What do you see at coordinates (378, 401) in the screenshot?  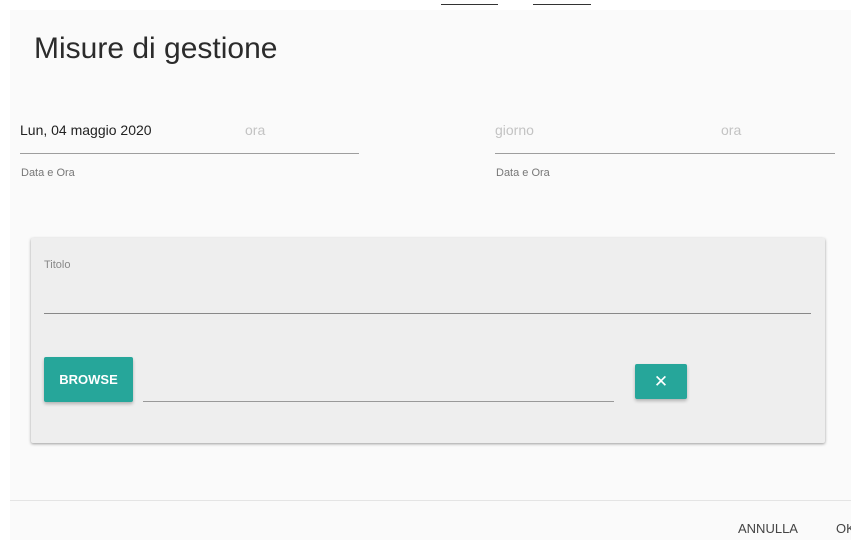 I see `file-name-field` at bounding box center [378, 401].